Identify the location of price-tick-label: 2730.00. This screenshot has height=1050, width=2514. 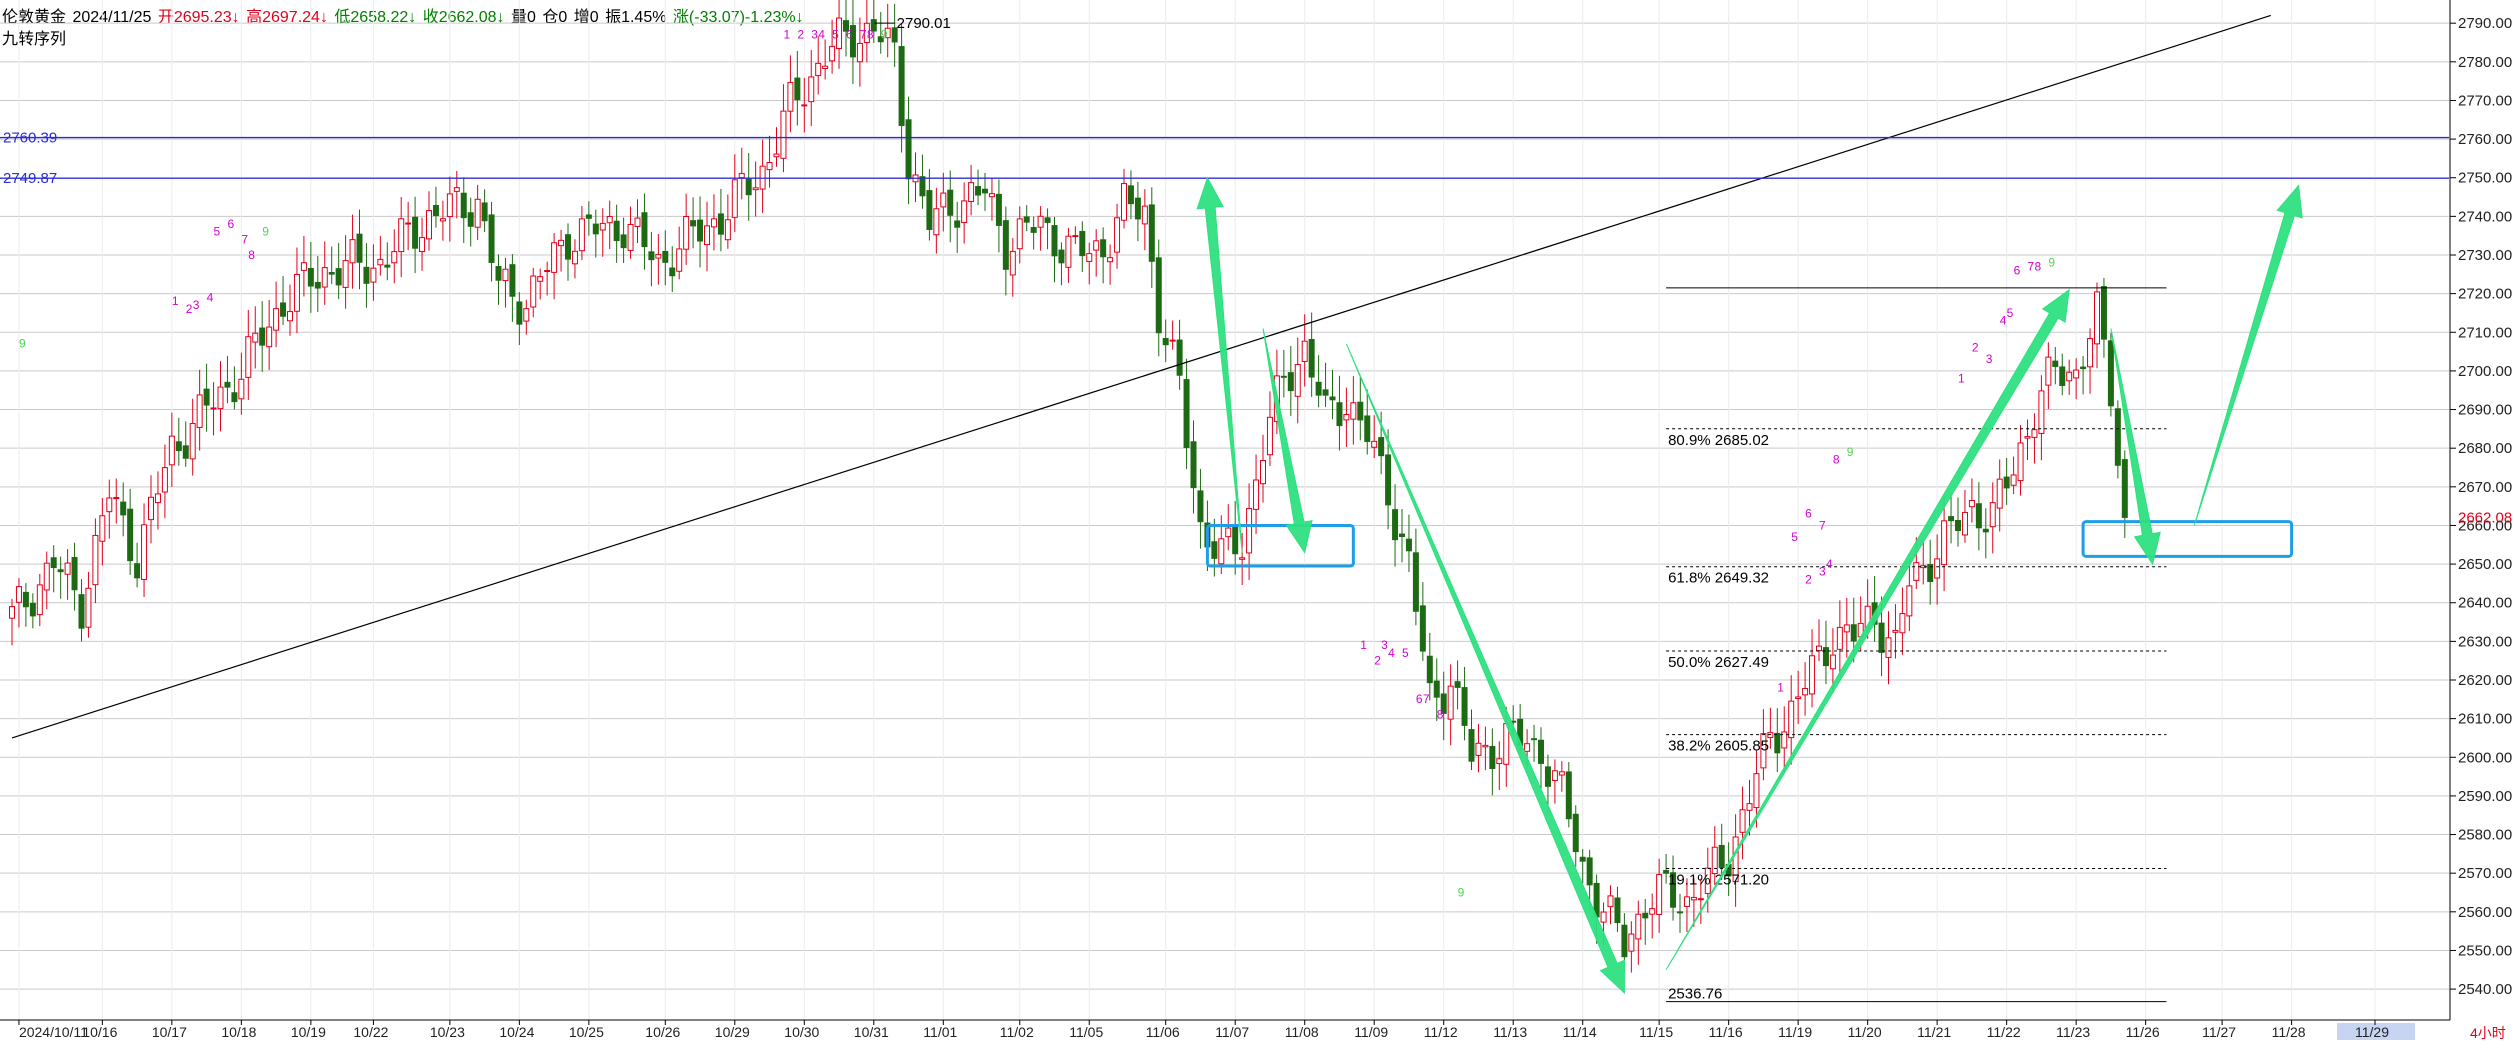
(2485, 255).